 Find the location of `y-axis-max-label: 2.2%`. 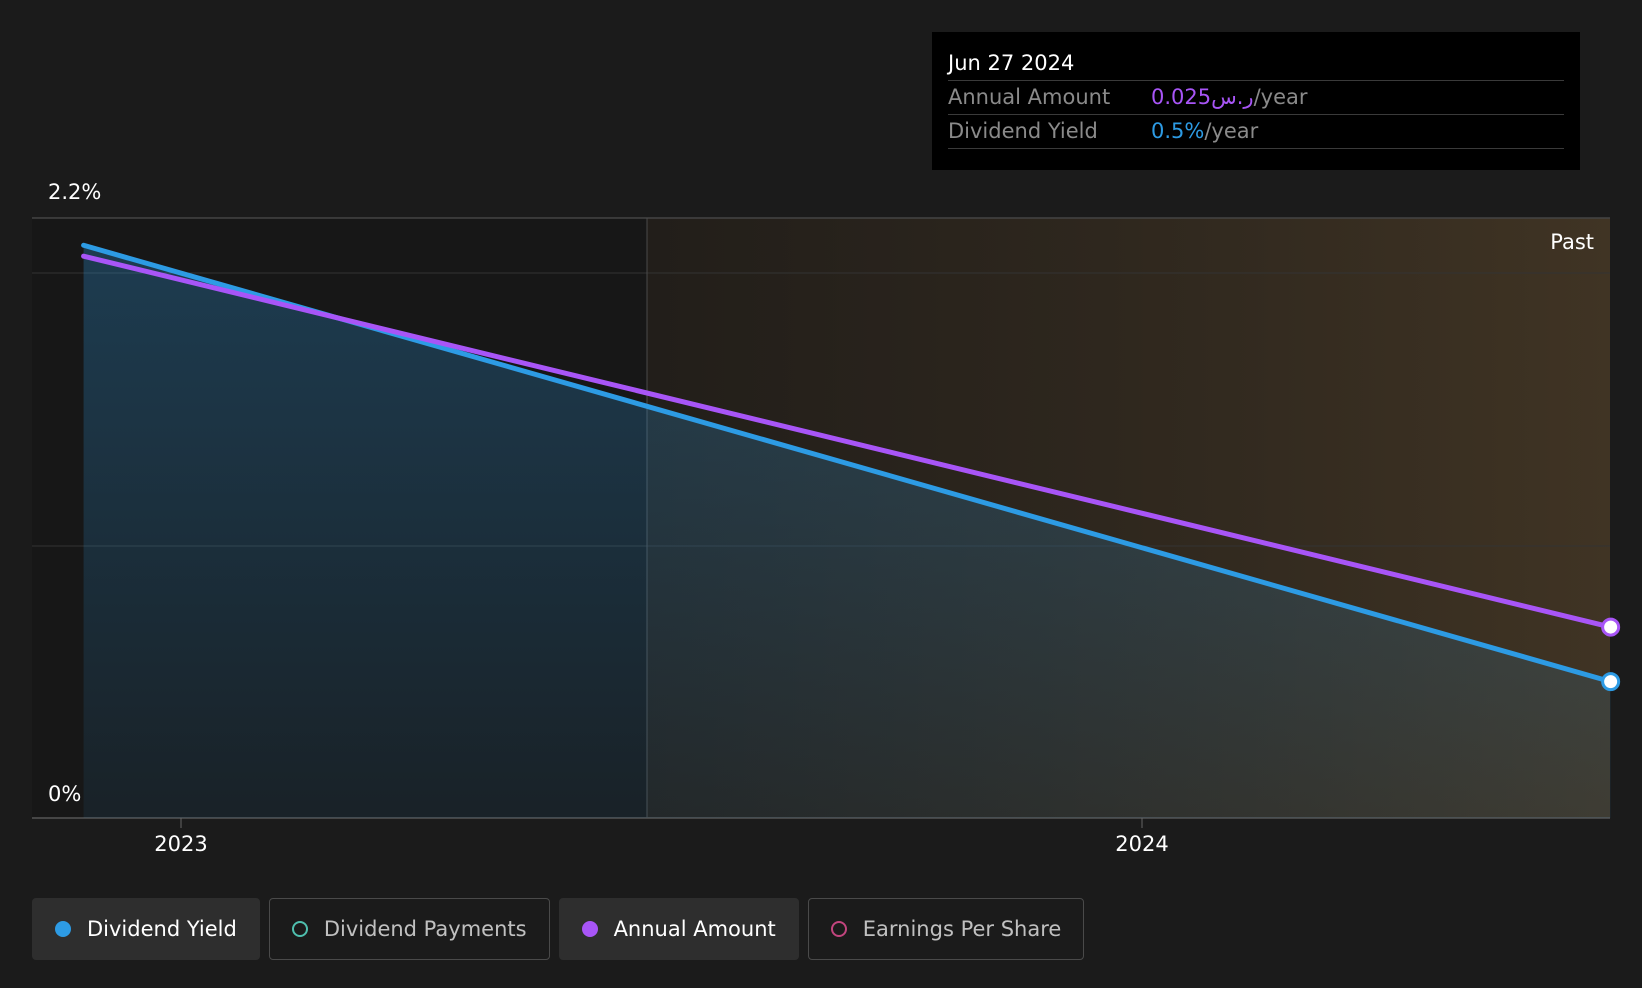

y-axis-max-label: 2.2% is located at coordinates (75, 192).